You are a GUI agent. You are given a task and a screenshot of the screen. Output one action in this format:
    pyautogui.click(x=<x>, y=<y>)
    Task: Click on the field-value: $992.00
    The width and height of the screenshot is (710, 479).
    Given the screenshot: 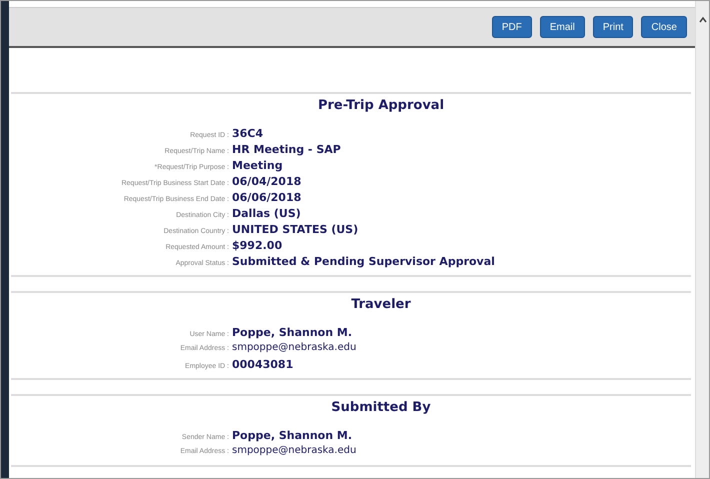 What is the action you would take?
    pyautogui.click(x=257, y=245)
    